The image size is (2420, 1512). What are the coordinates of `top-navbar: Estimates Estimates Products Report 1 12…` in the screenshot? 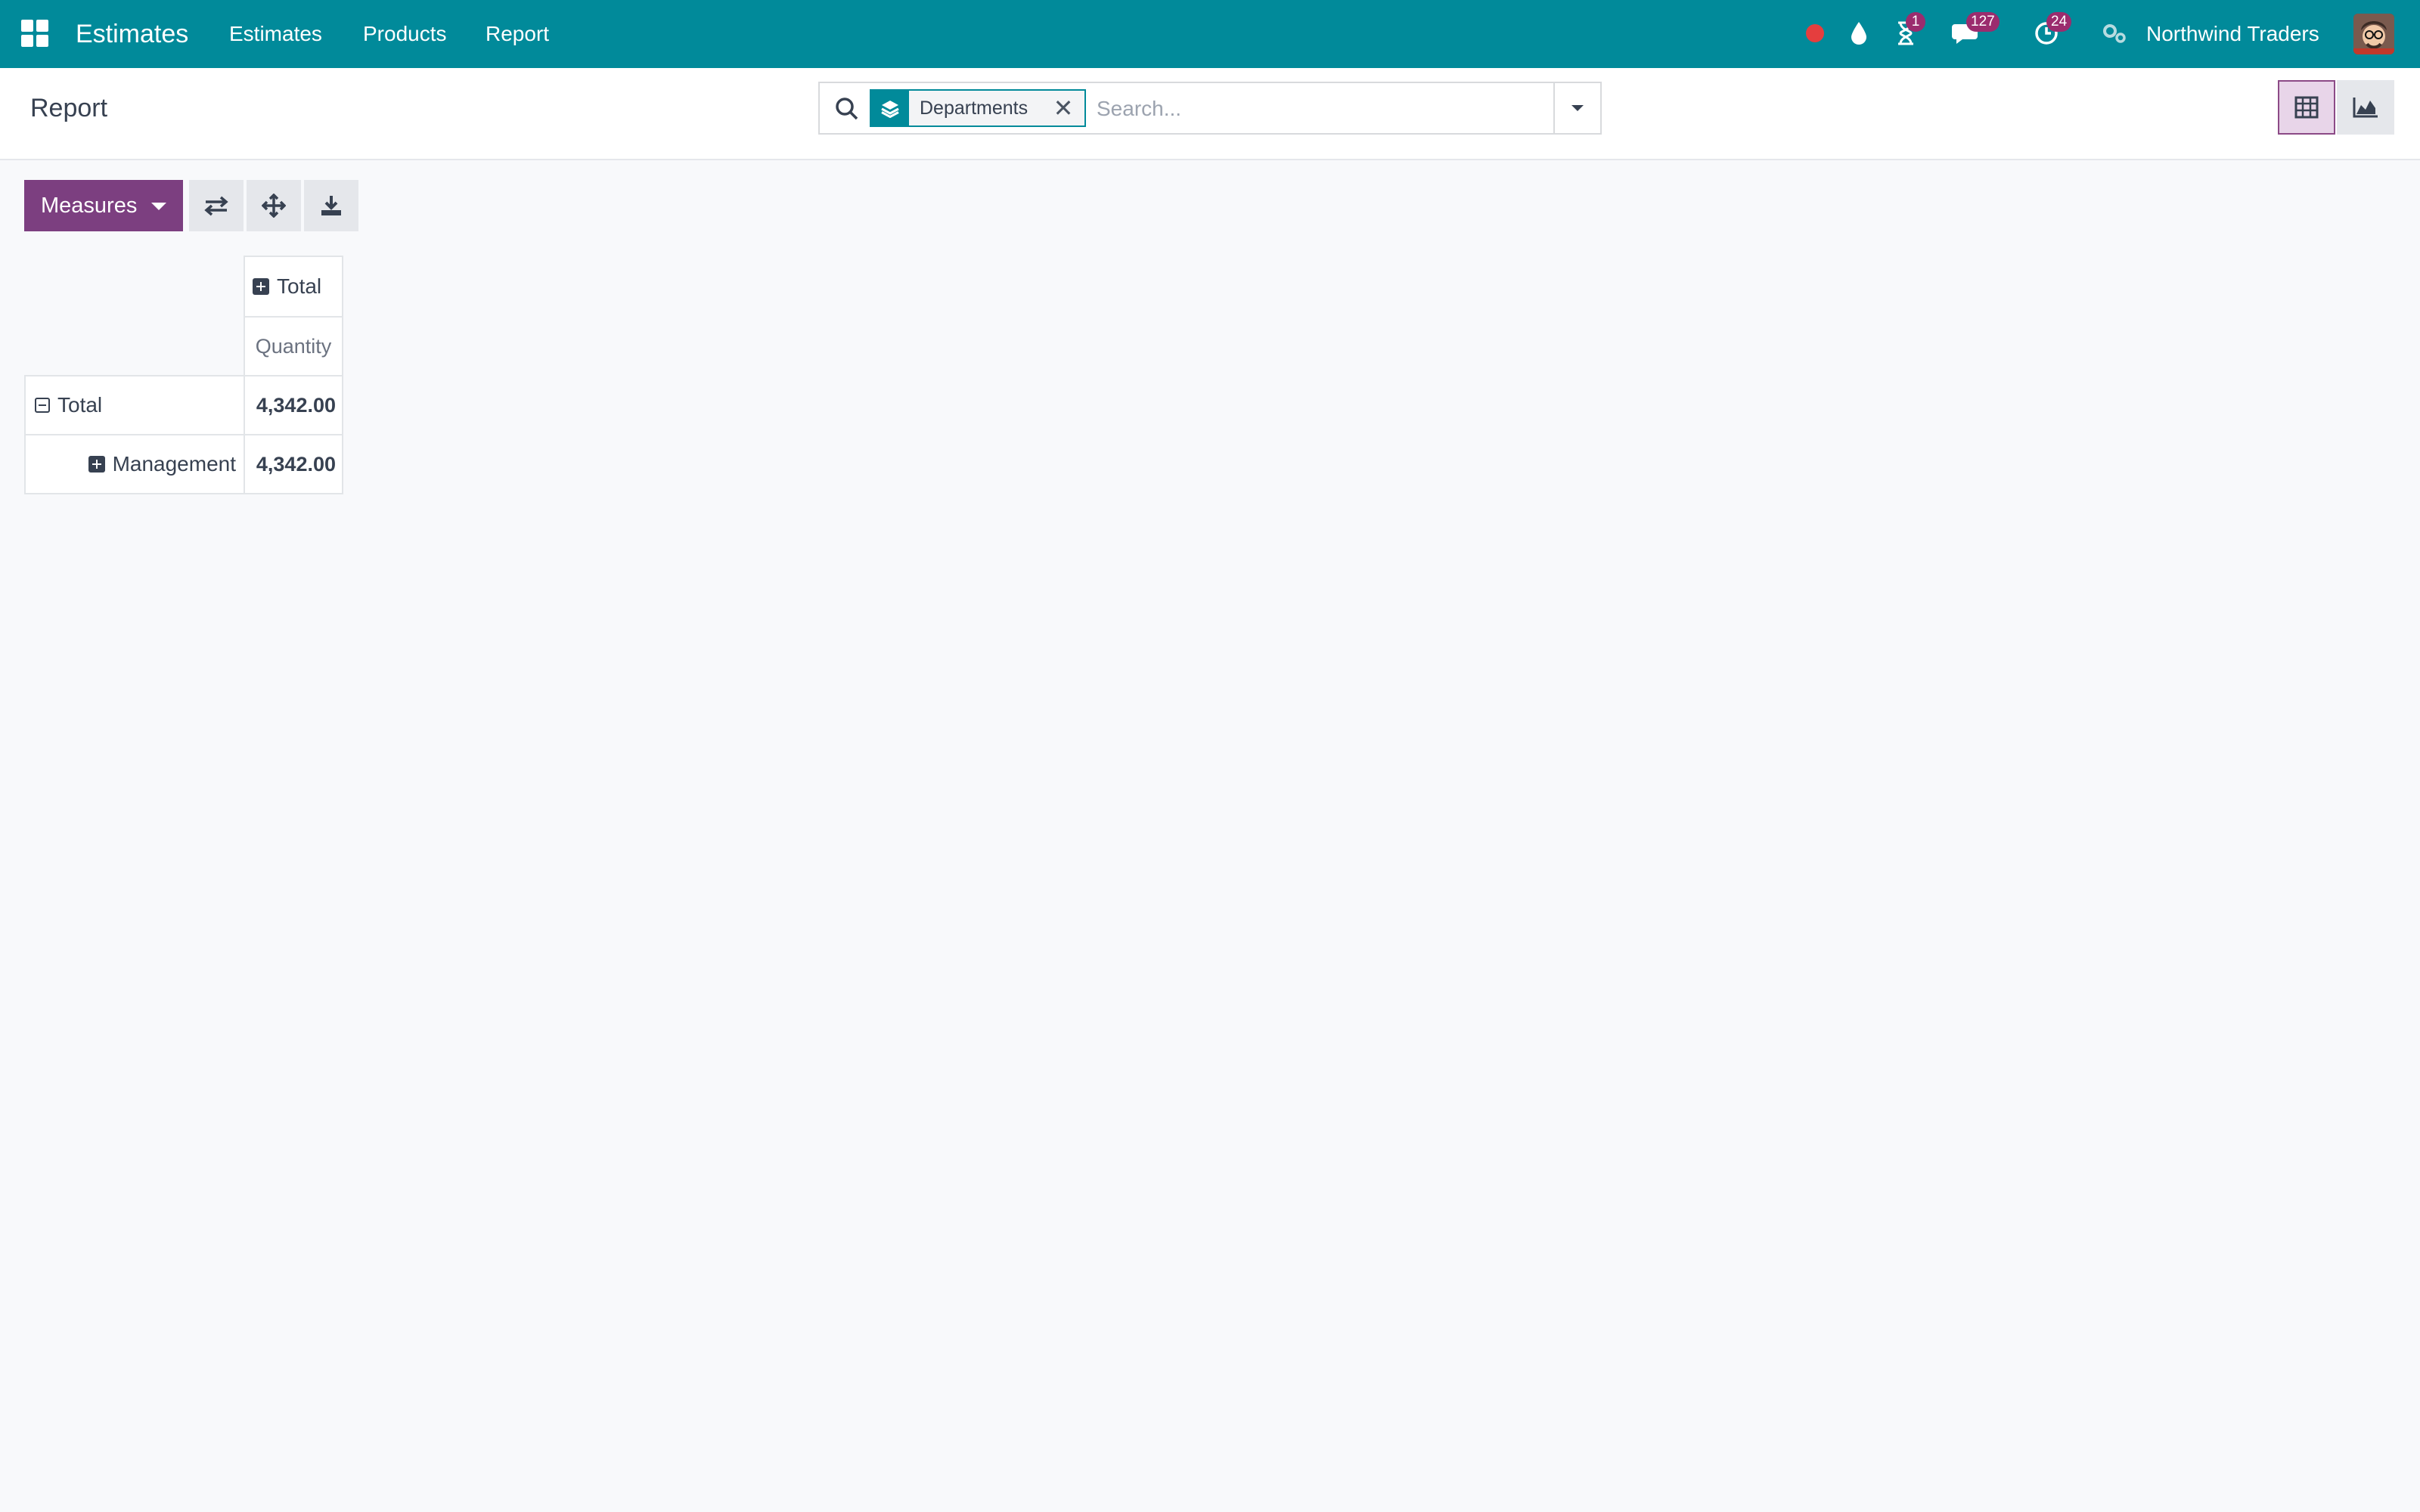 It's located at (1210, 34).